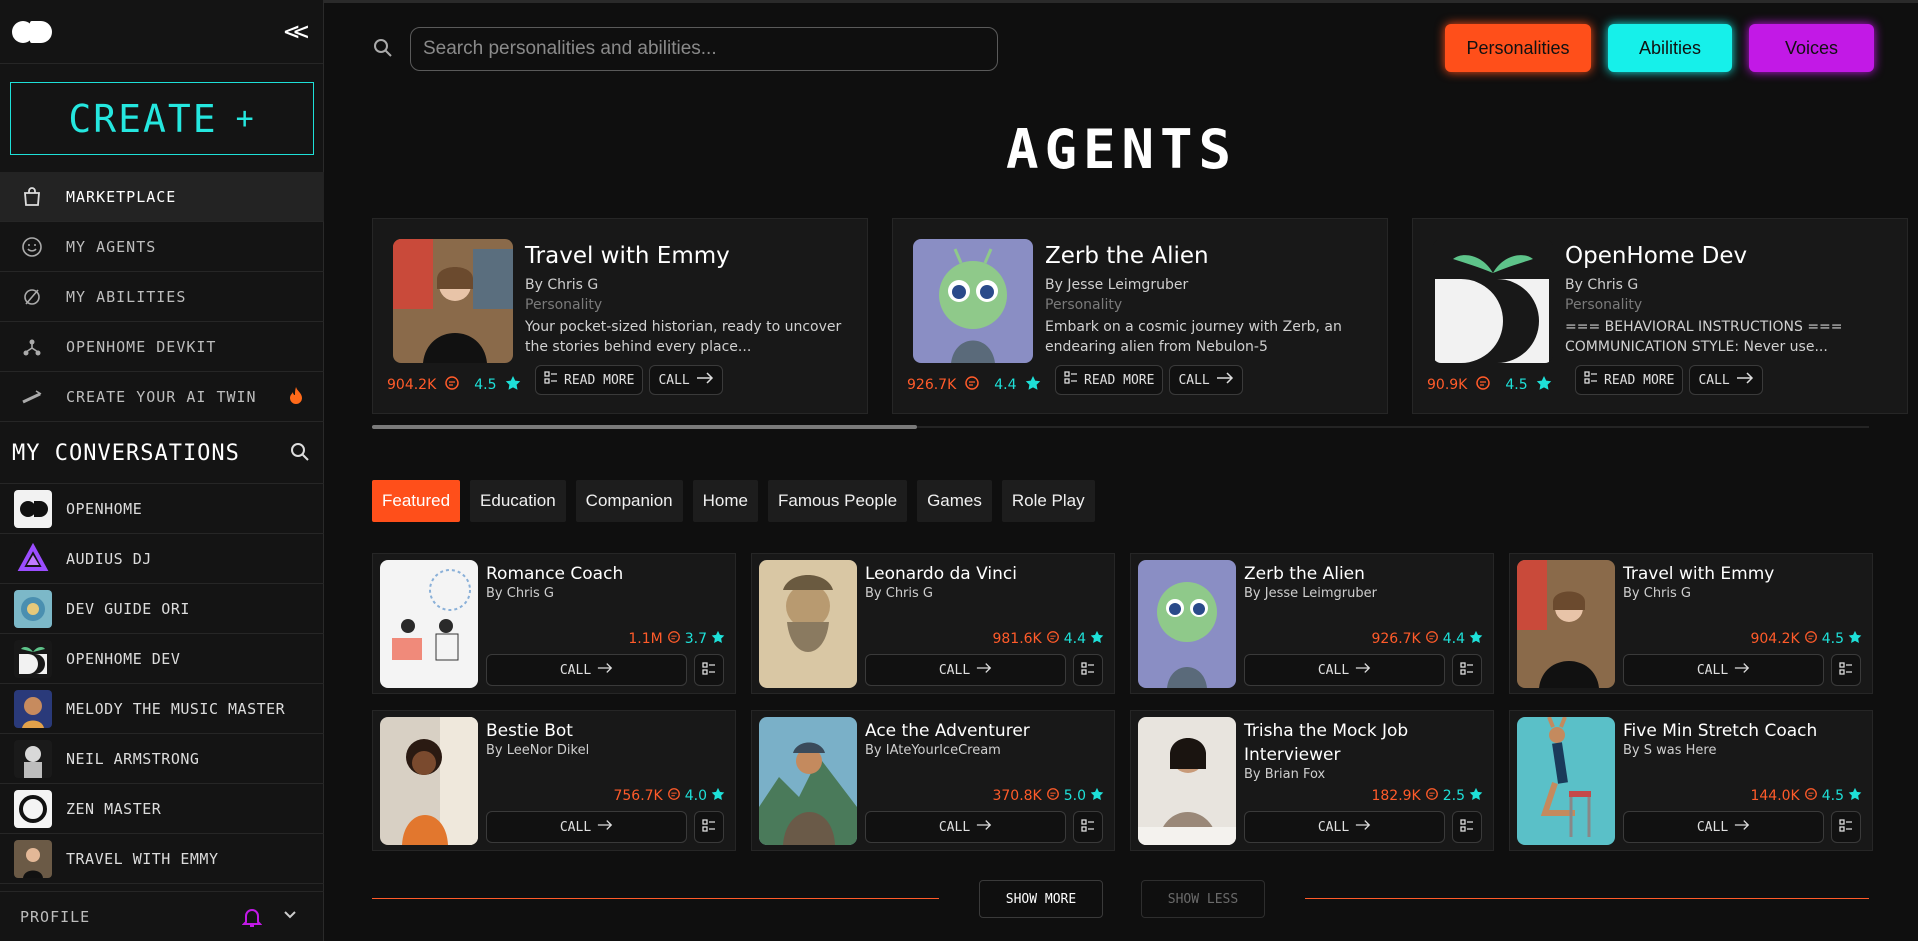  Describe the element at coordinates (676, 639) in the screenshot. I see `agent-stats: 1.1M 3.7` at that location.